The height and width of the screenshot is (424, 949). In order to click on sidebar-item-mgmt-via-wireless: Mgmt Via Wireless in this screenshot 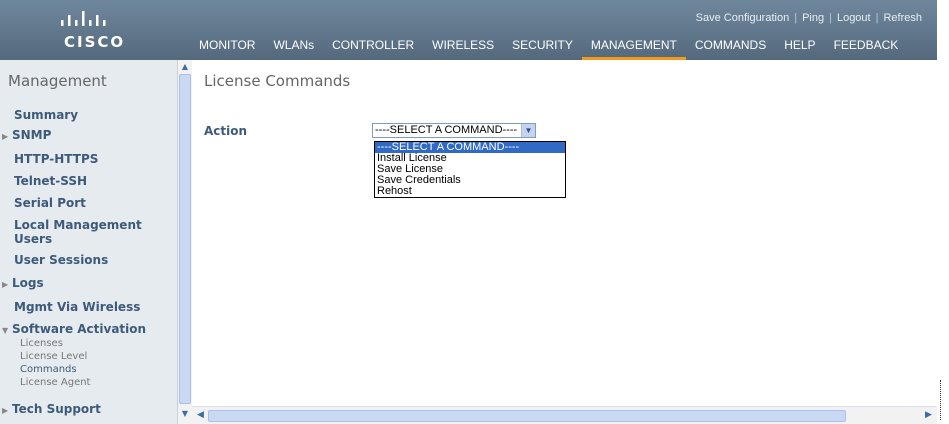, I will do `click(77, 307)`.